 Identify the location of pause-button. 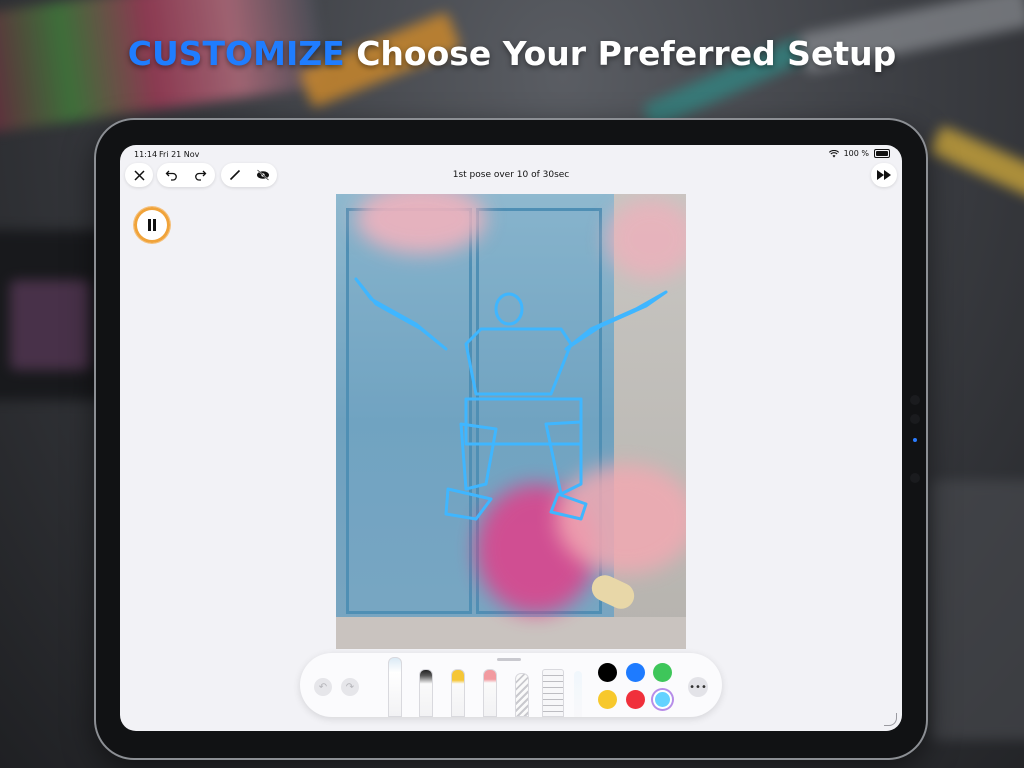
(152, 225).